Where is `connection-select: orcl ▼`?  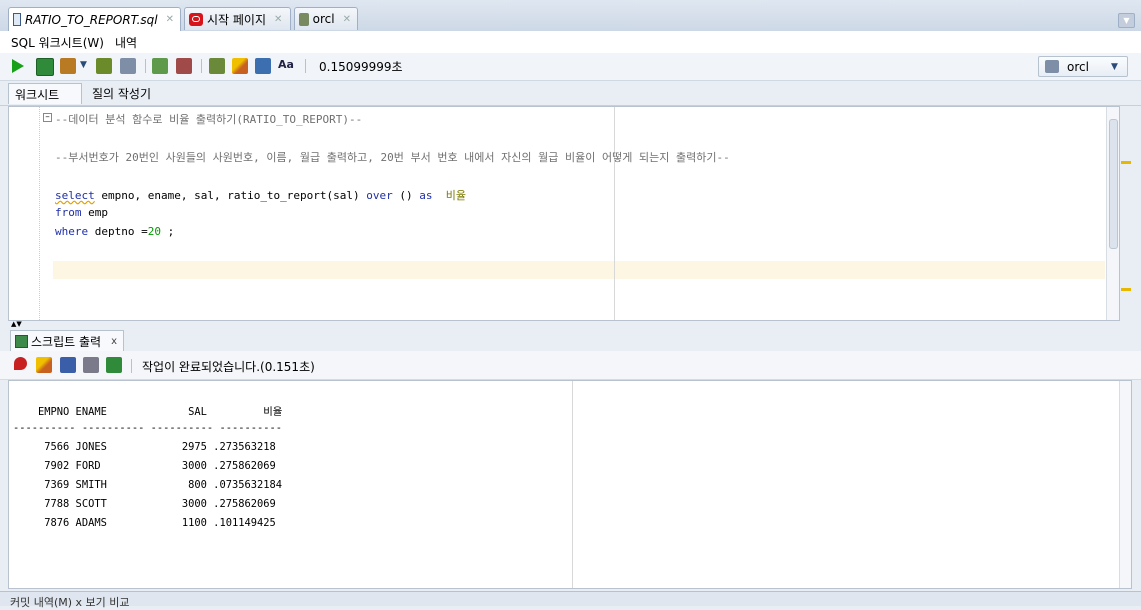
connection-select: orcl ▼ is located at coordinates (1083, 66).